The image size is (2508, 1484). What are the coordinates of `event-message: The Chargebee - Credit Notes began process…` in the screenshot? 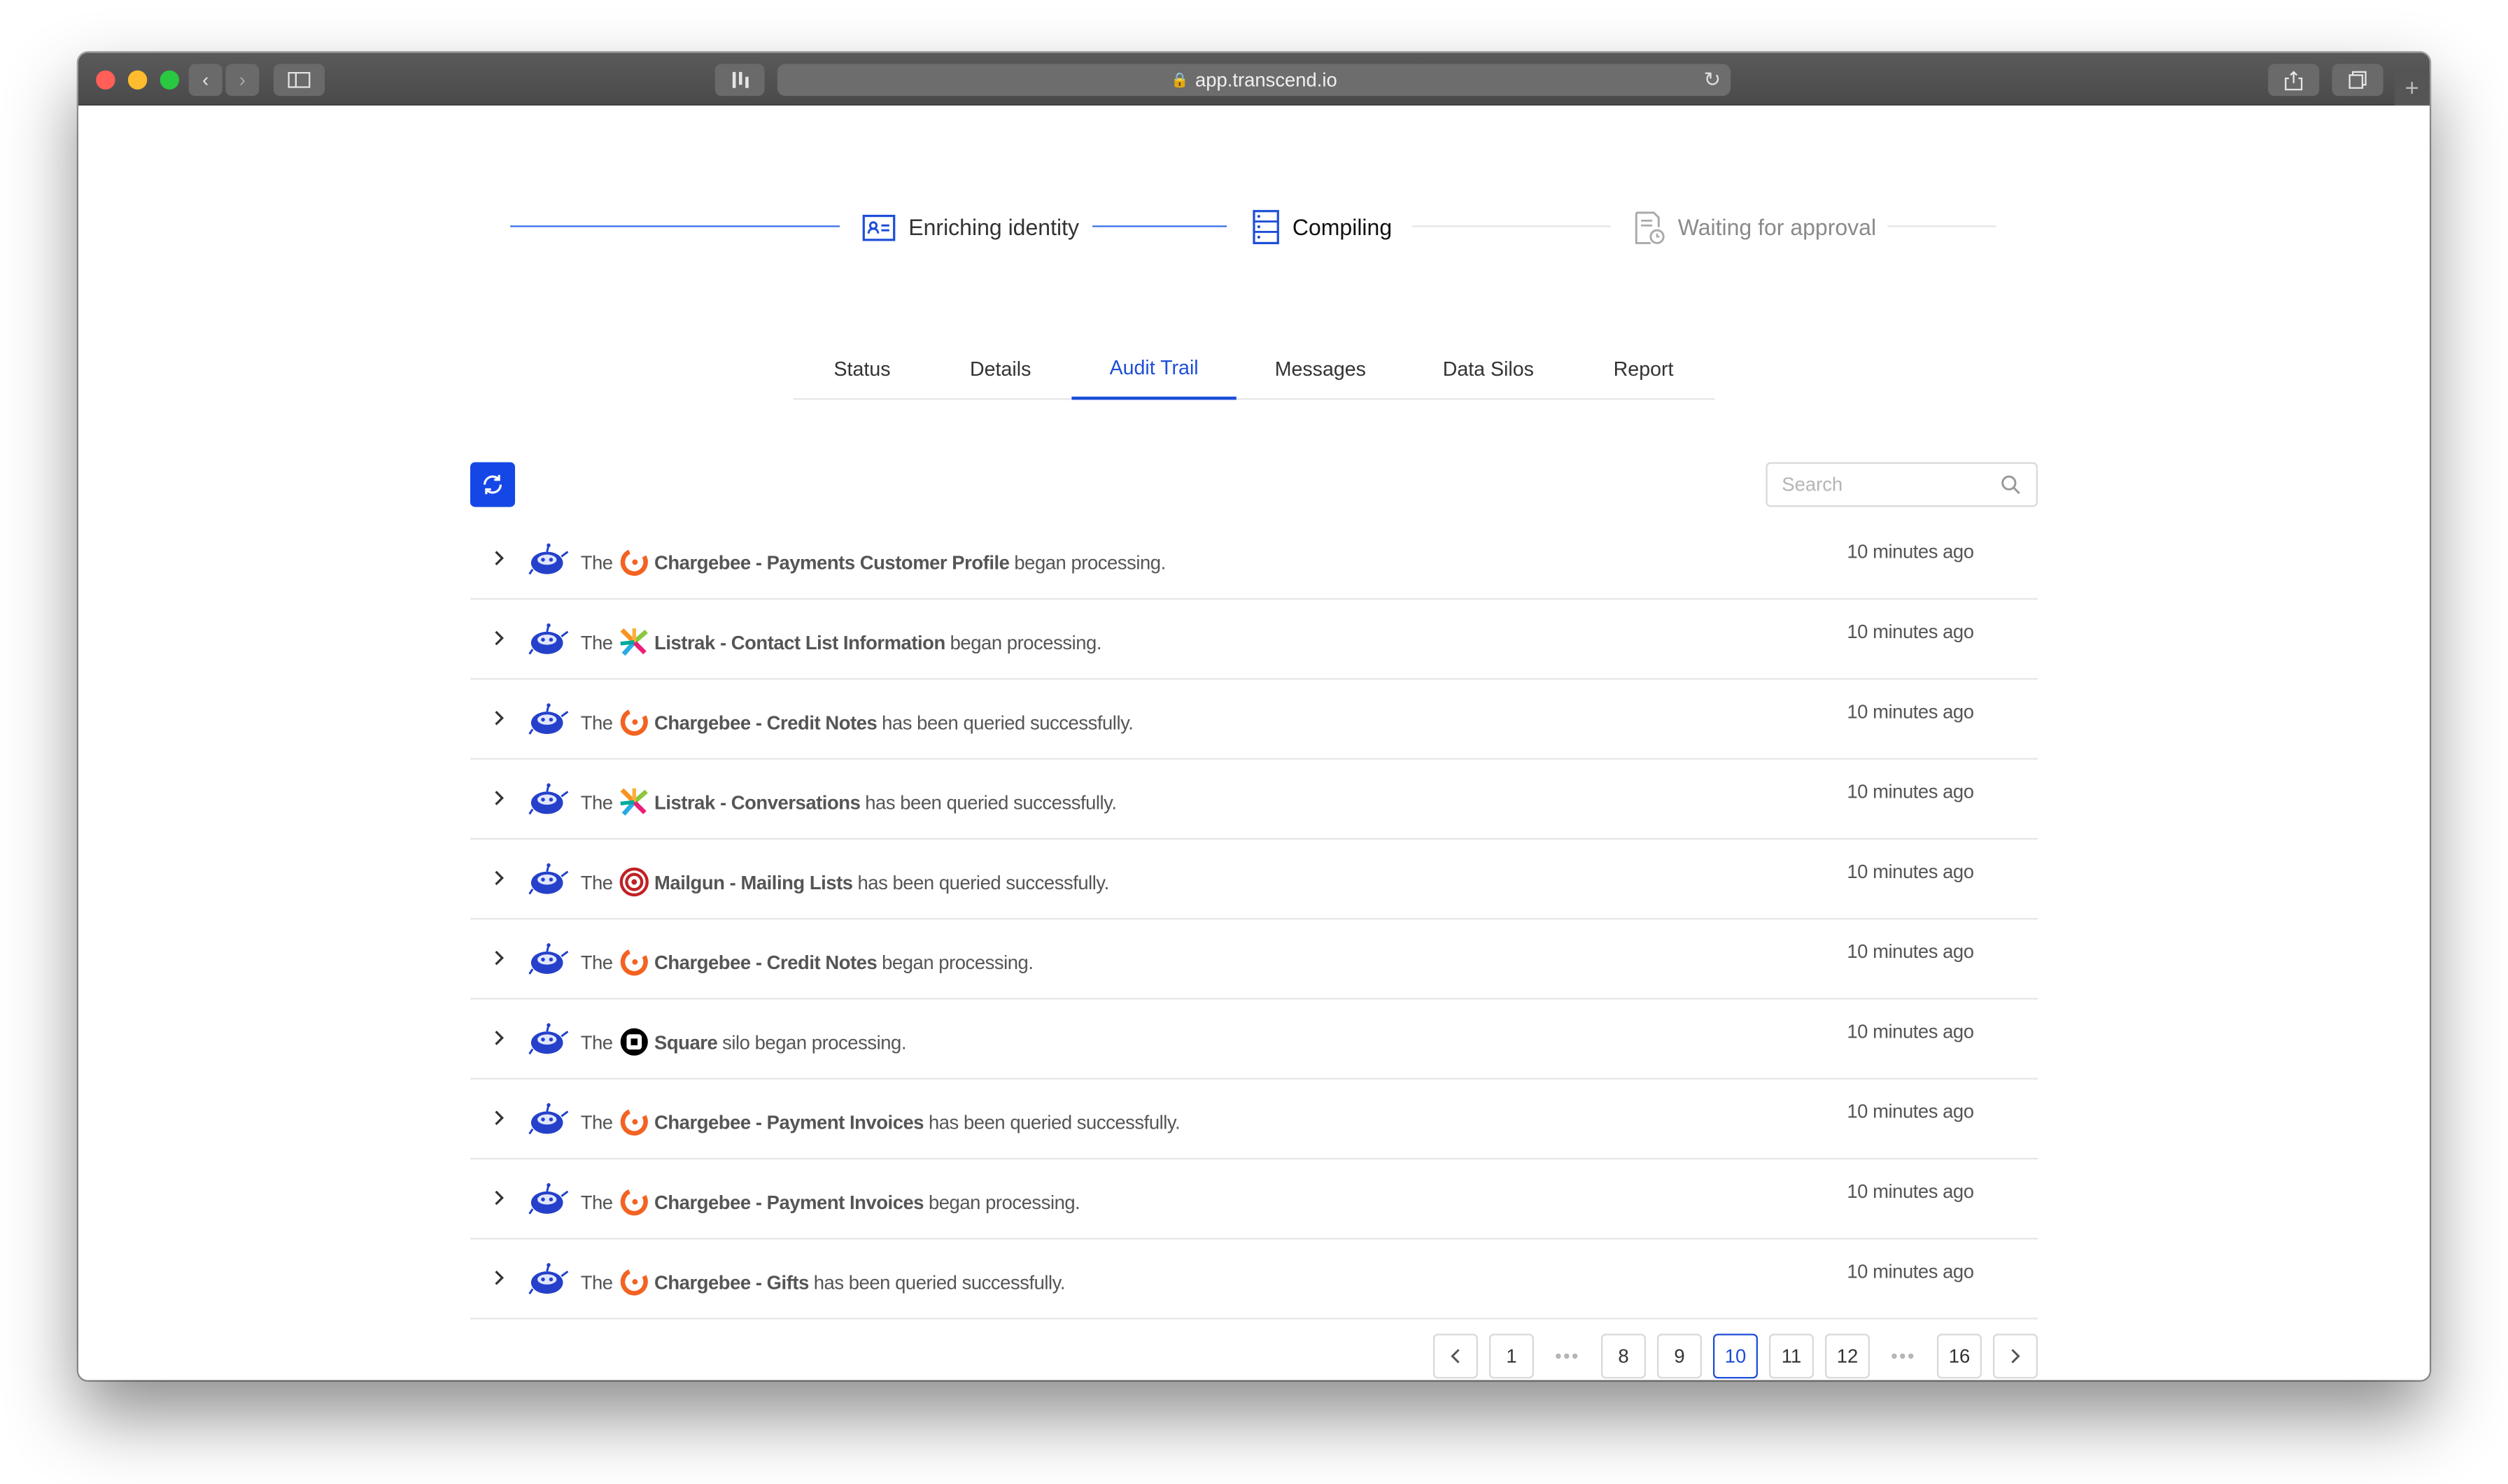 It's located at (807, 962).